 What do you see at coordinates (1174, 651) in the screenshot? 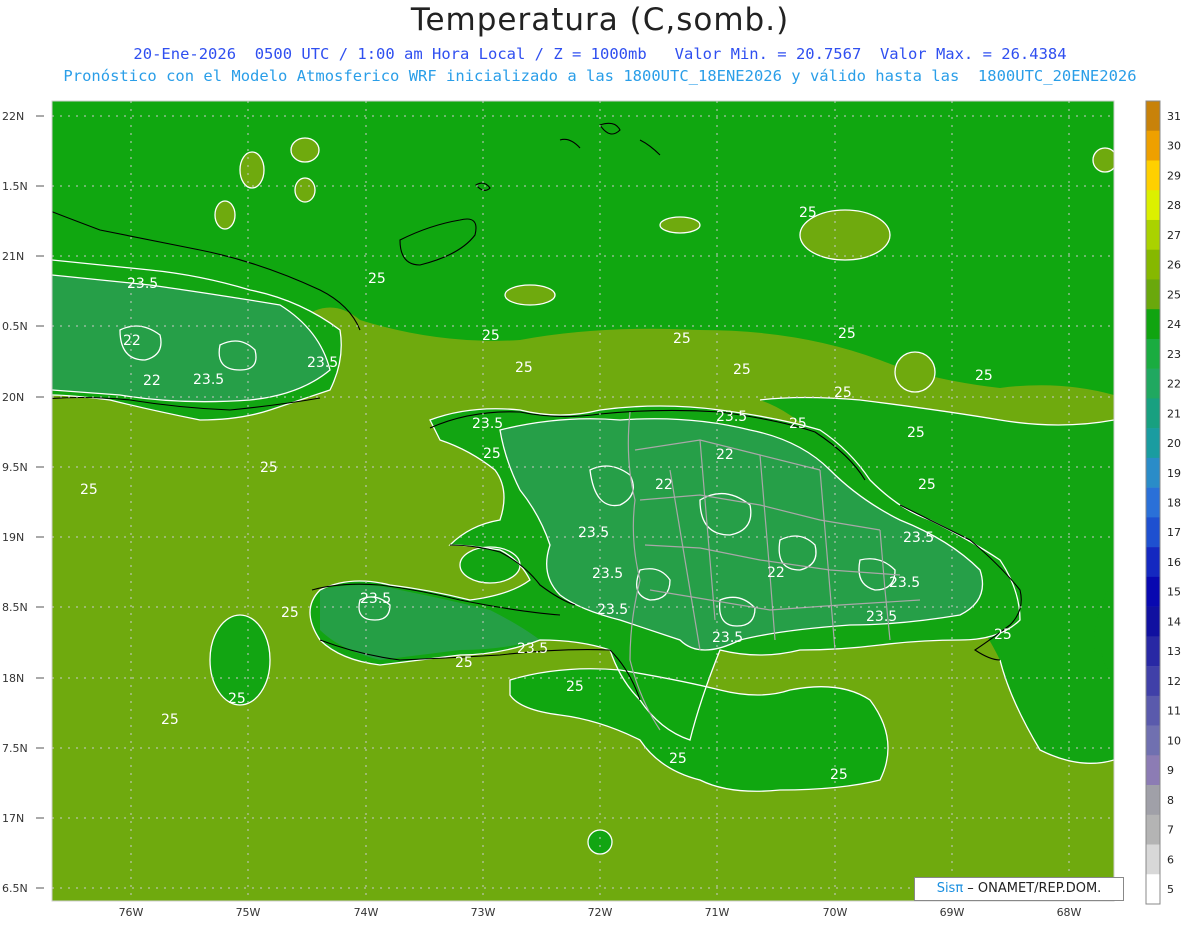
I see `colorbar-tick-label: 13` at bounding box center [1174, 651].